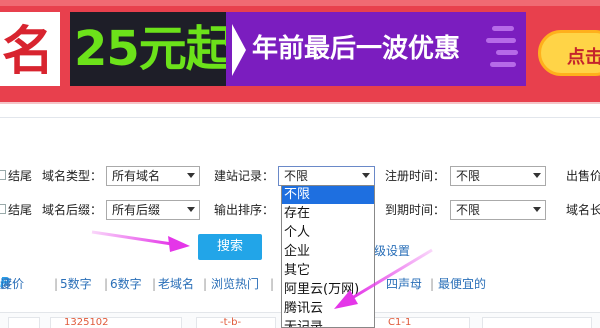  I want to click on domain-suffix-label: 域名后缀：, so click(72, 210).